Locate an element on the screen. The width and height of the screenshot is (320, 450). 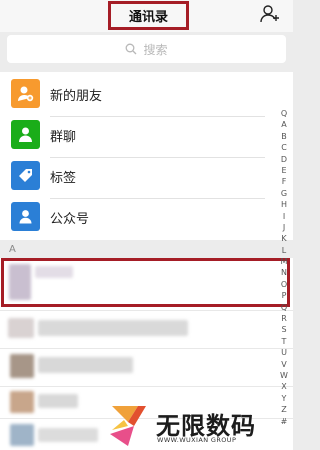
index-letter: D is located at coordinates (284, 159).